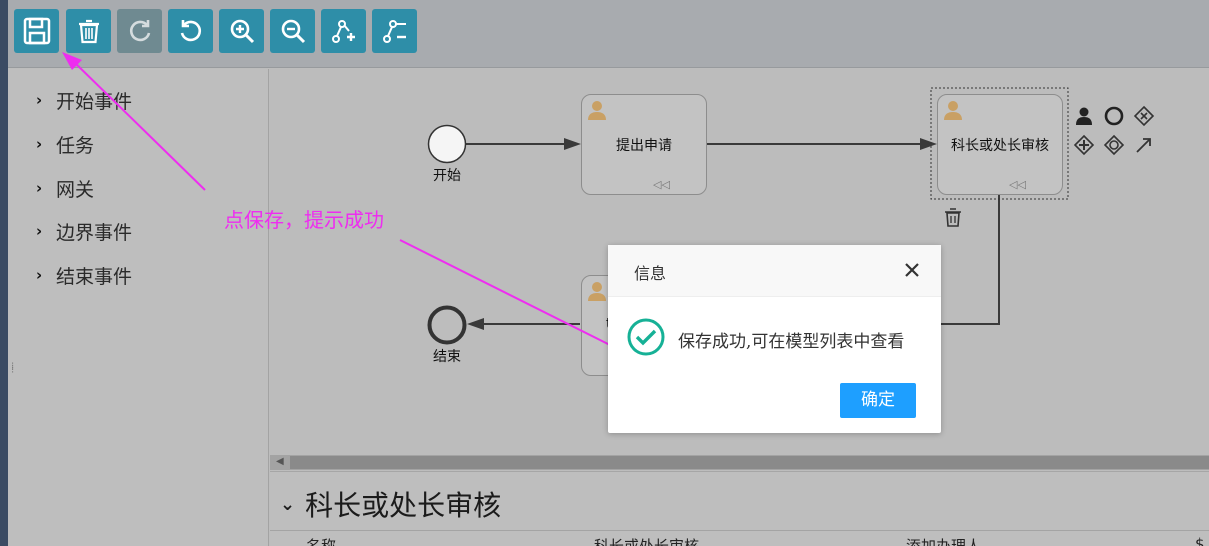 This screenshot has height=546, width=1209. I want to click on undo-icon, so click(190, 31).